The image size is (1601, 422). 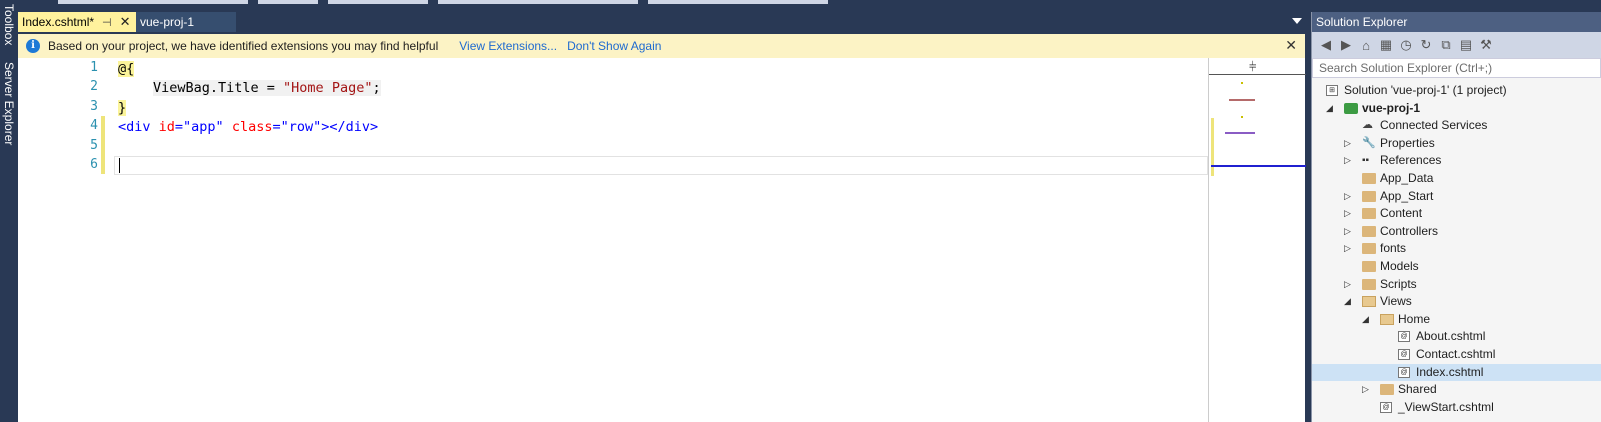 What do you see at coordinates (1456, 285) in the screenshot?
I see `tree-node: ▷ Scripts` at bounding box center [1456, 285].